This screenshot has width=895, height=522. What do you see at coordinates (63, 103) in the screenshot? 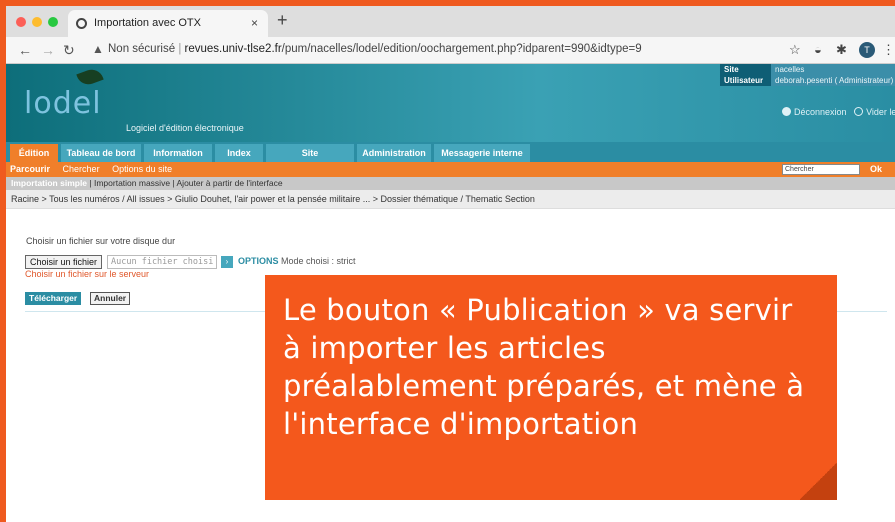
I see `lodel-logo: lodel` at bounding box center [63, 103].